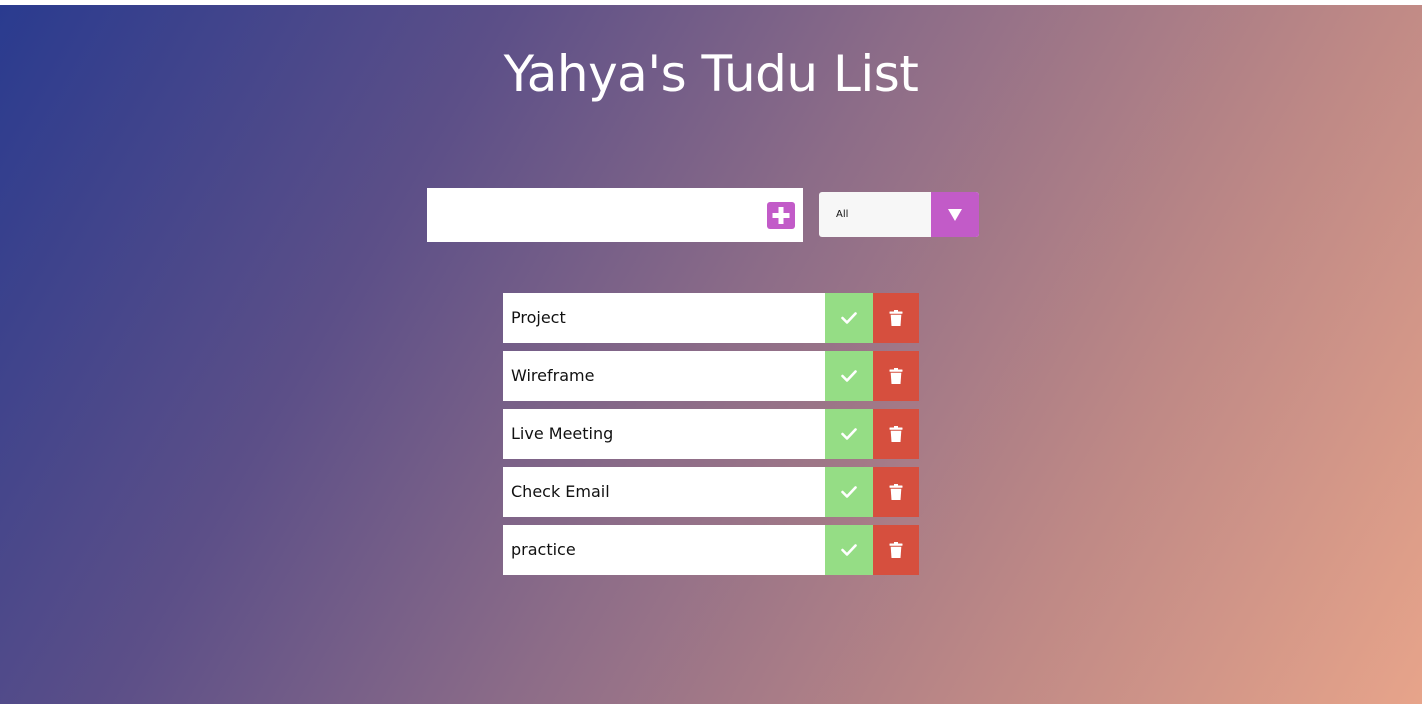 Image resolution: width=1422 pixels, height=704 pixels. I want to click on filter-select: All, so click(899, 214).